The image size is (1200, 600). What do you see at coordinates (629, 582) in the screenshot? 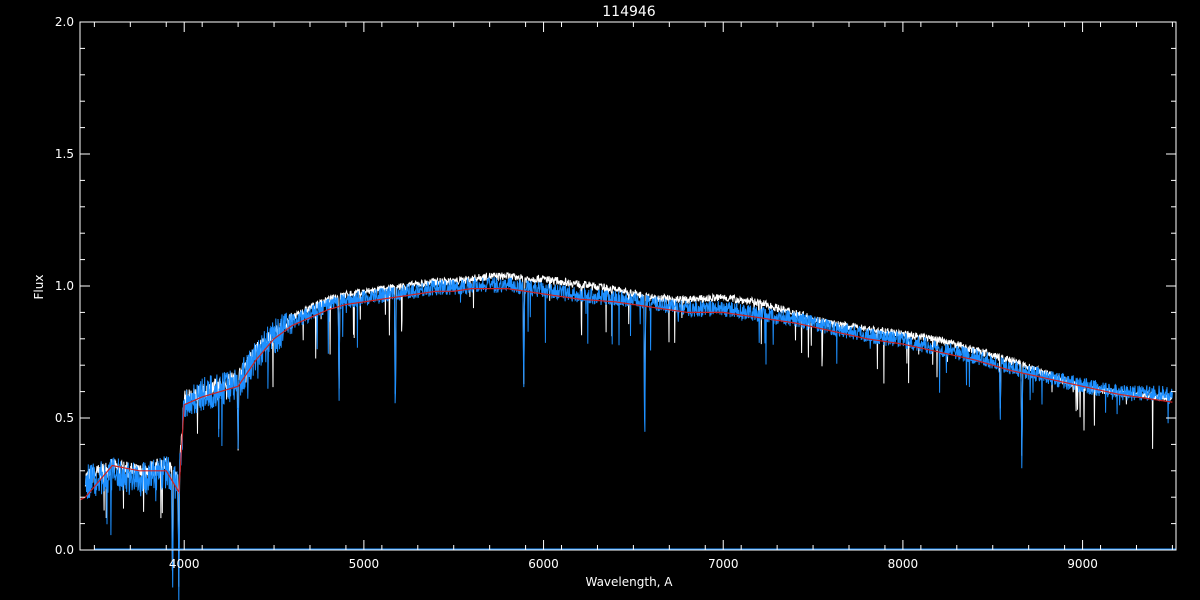
I see `x-axis-label: Wavelength, A` at bounding box center [629, 582].